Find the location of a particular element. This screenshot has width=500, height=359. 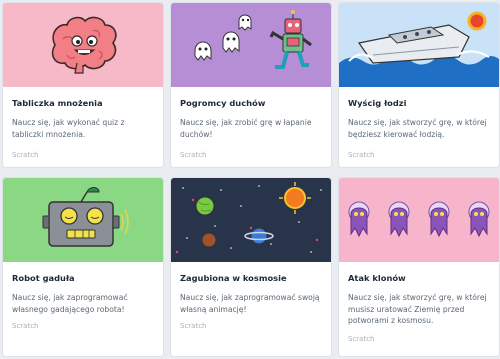

card-title: Robot gaduła is located at coordinates (43, 278).